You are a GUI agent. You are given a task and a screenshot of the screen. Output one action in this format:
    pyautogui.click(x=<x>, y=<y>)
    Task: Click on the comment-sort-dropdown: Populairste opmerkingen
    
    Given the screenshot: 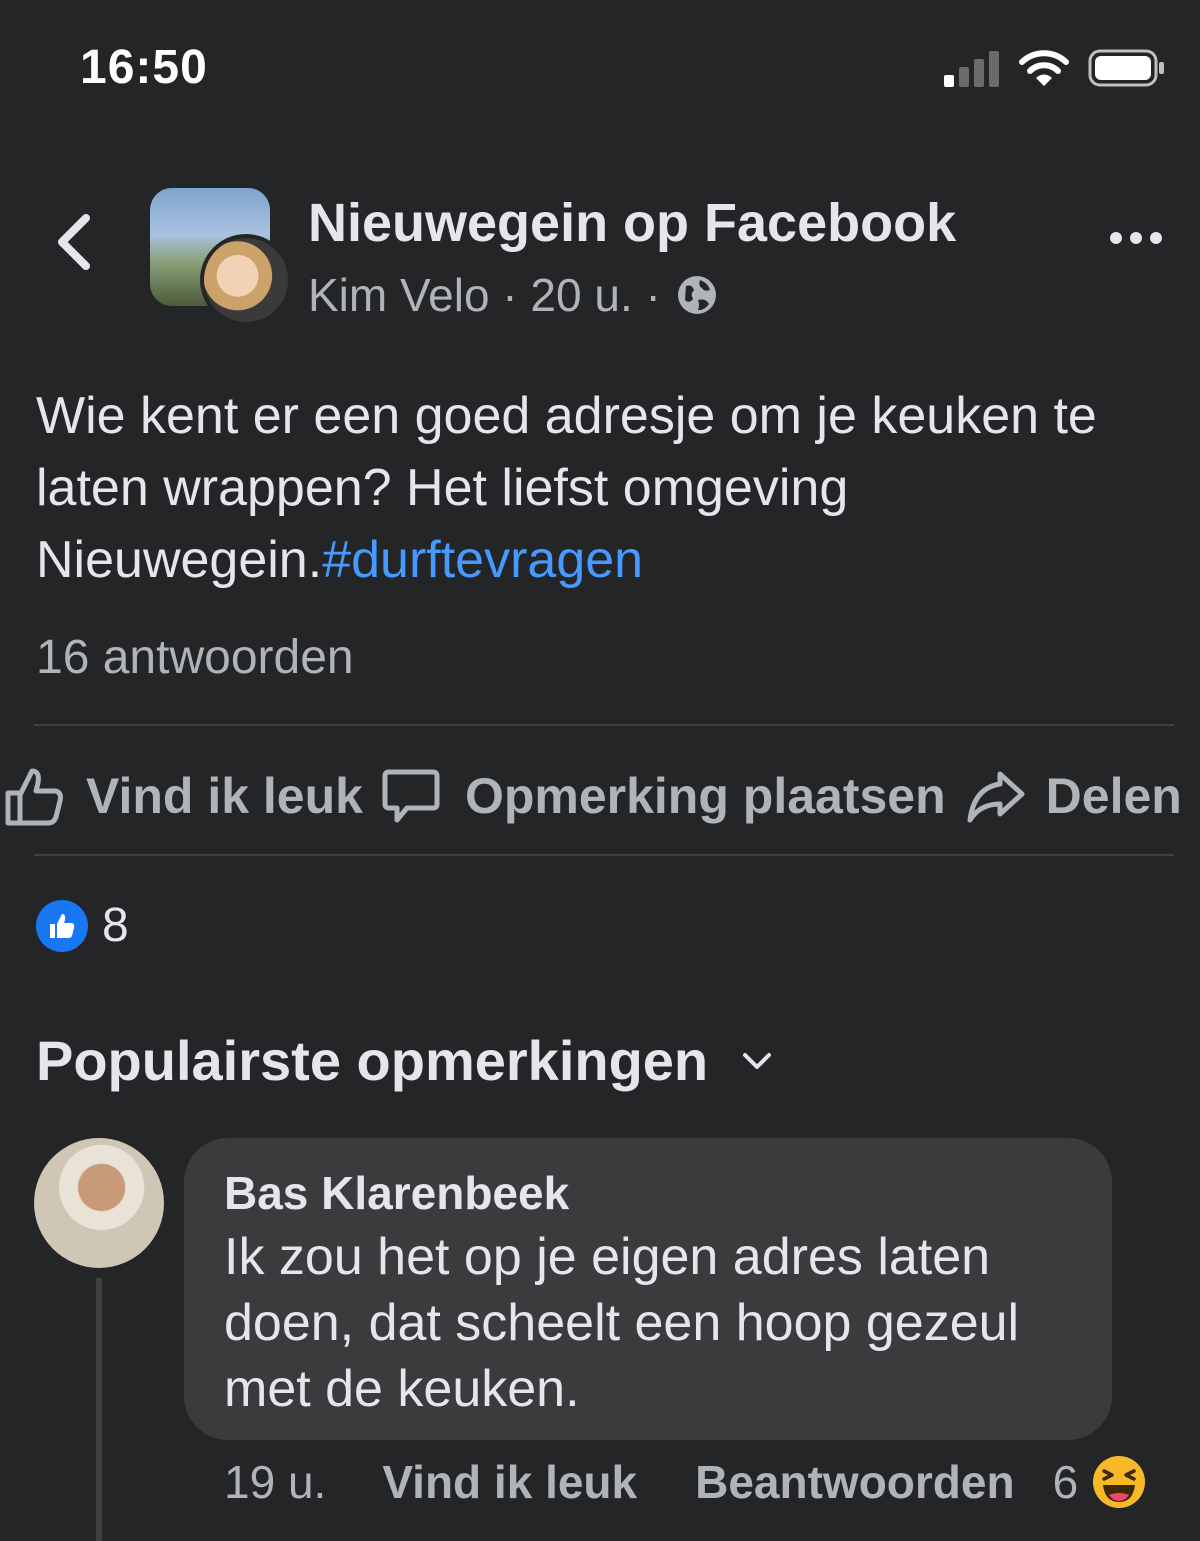 What is the action you would take?
    pyautogui.click(x=404, y=1060)
    